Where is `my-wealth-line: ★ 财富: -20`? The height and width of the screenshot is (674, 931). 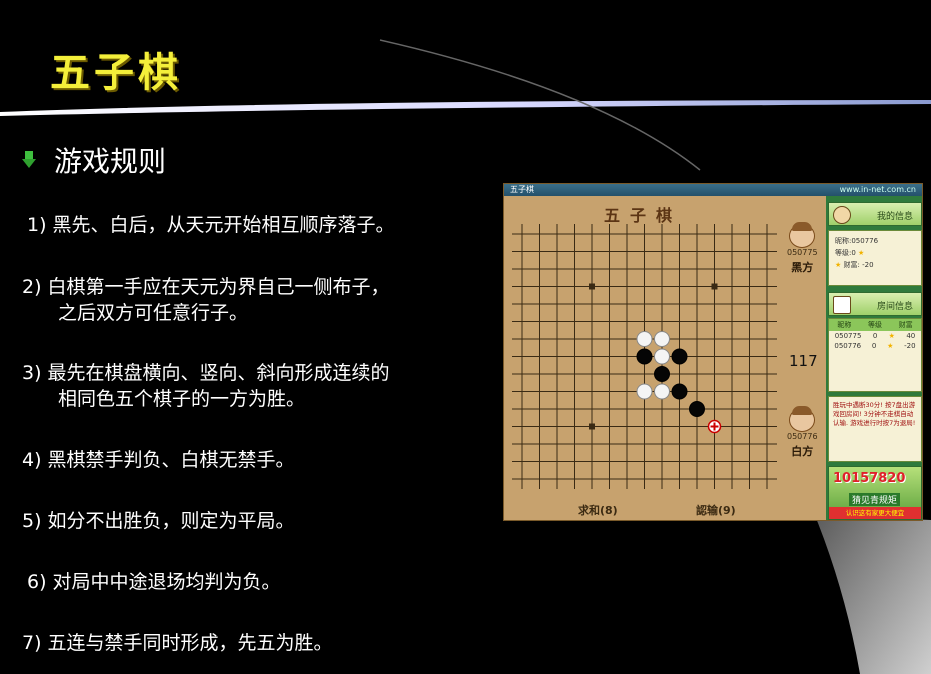
my-wealth-line: ★ 财富: -20 is located at coordinates (875, 265).